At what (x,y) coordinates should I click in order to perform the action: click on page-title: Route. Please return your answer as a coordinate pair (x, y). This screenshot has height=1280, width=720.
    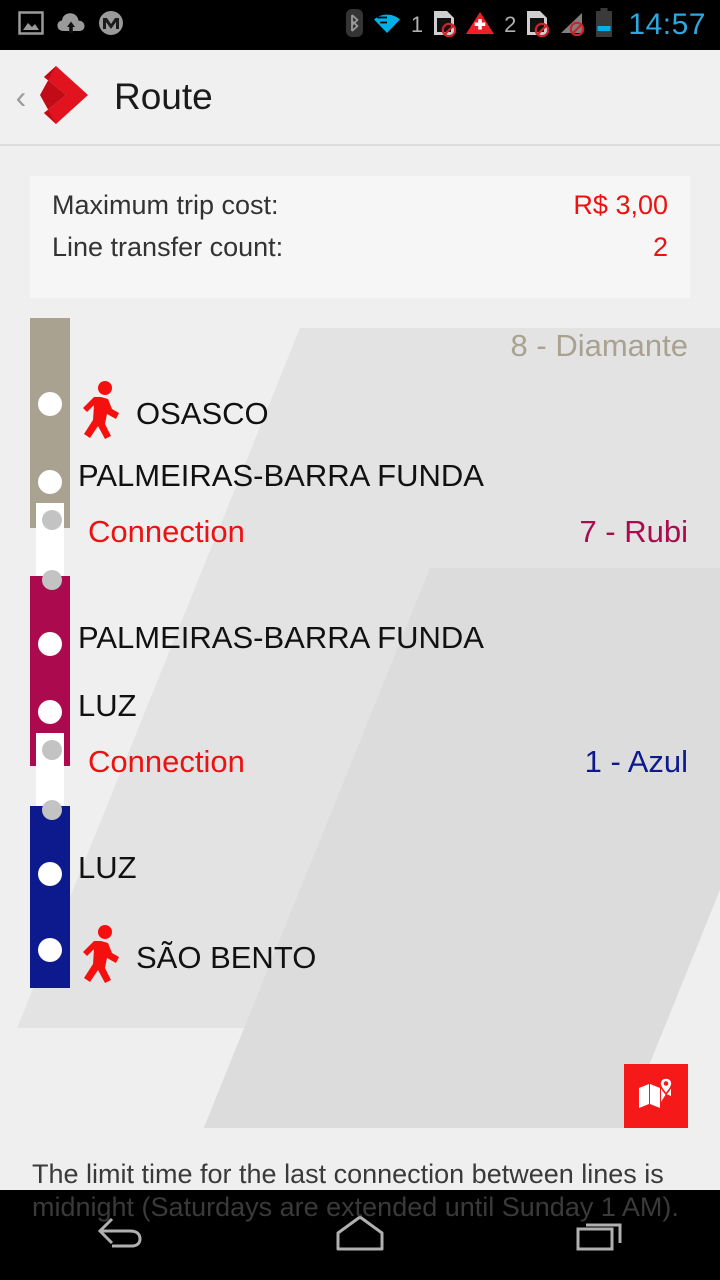
    Looking at the image, I should click on (163, 96).